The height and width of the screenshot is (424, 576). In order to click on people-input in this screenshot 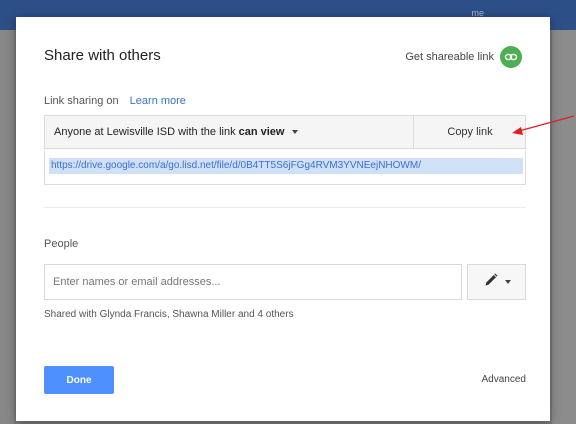, I will do `click(253, 282)`.